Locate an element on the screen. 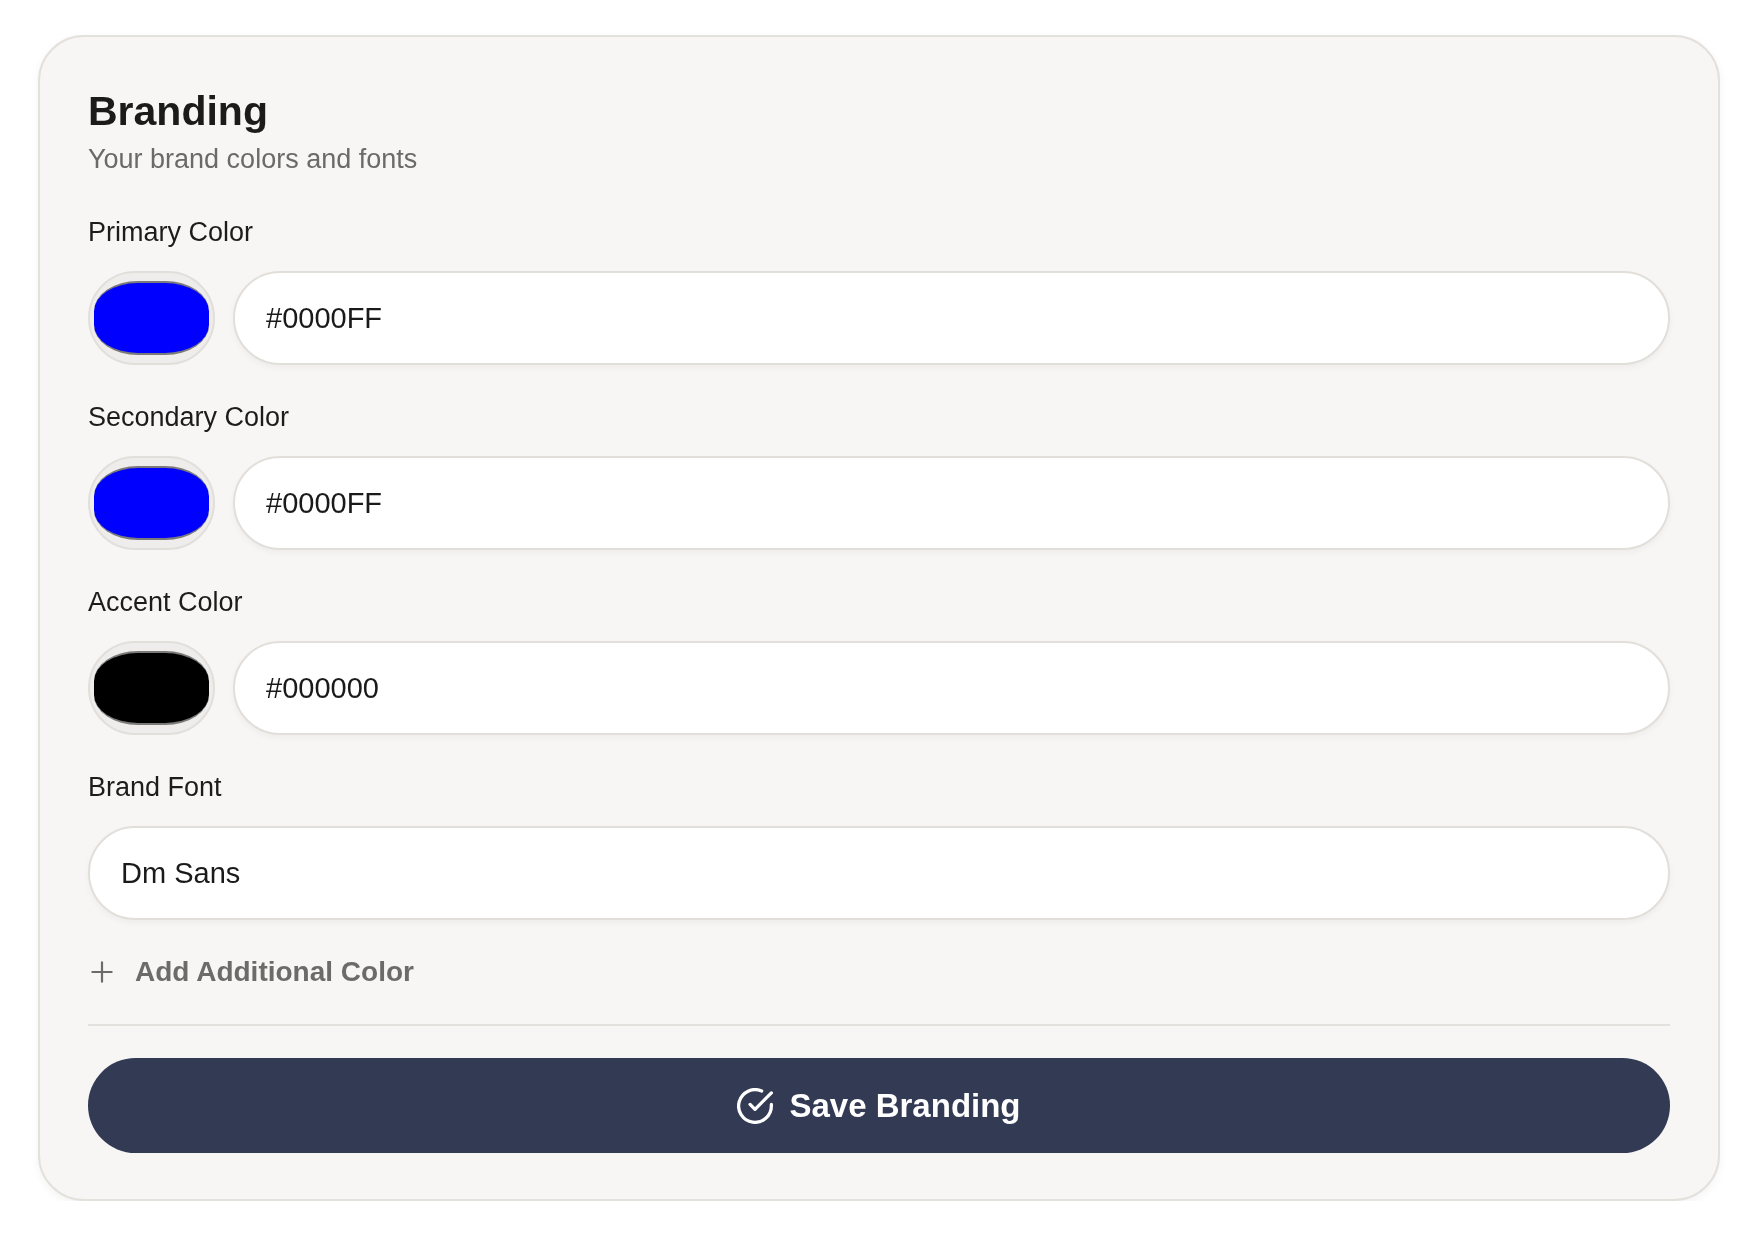 This screenshot has height=1236, width=1760. field-label: Accent Color is located at coordinates (165, 602).